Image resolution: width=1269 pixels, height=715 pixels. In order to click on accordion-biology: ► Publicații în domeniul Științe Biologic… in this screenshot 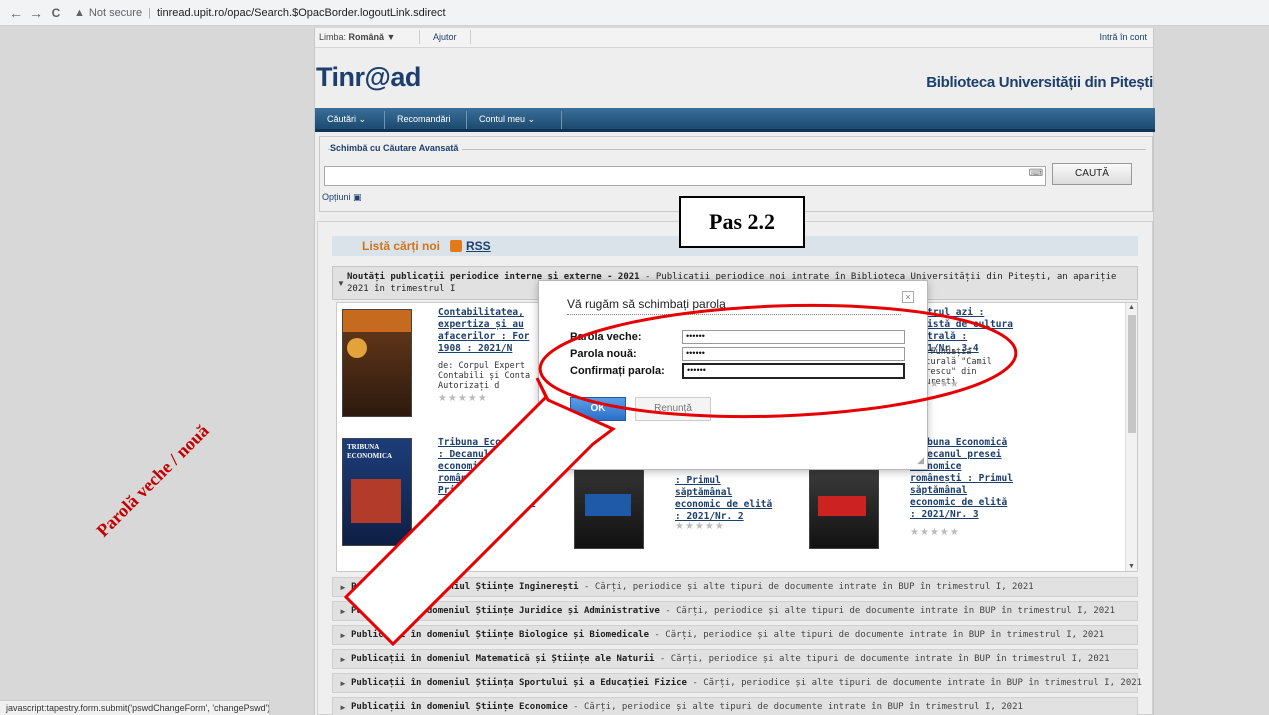, I will do `click(735, 635)`.